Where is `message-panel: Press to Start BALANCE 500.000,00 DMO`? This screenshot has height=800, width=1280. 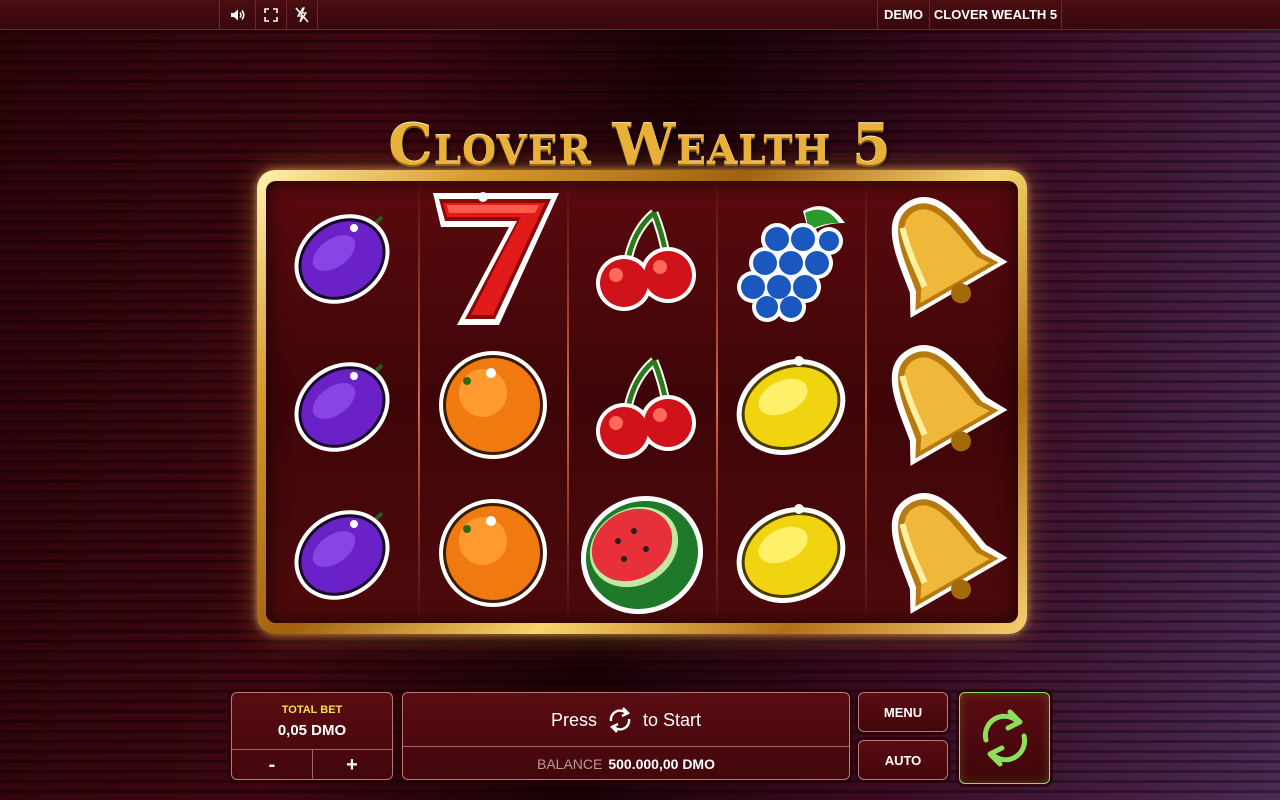 message-panel: Press to Start BALANCE 500.000,00 DMO is located at coordinates (626, 736).